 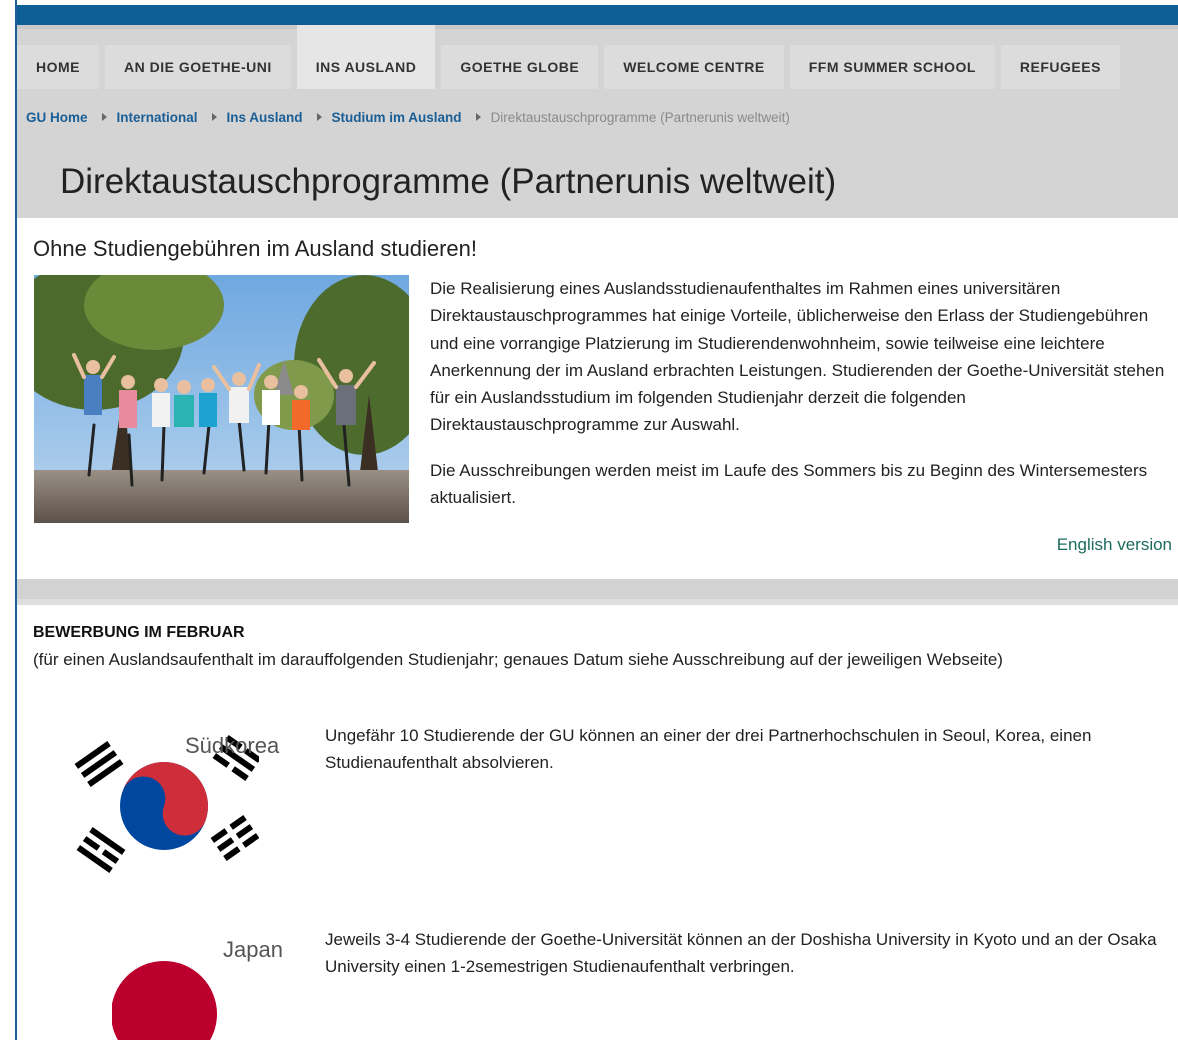 I want to click on country-name-suedkorea: Südkorea, so click(x=232, y=745).